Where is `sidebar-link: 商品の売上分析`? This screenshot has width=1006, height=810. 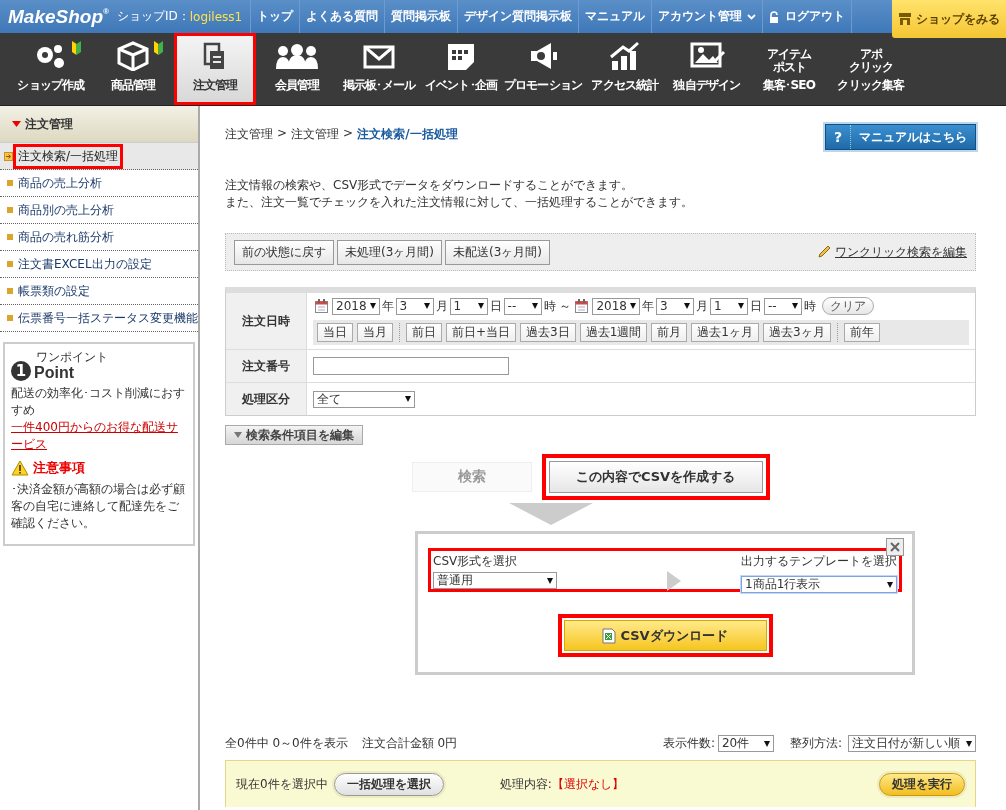
sidebar-link: 商品の売上分析 is located at coordinates (60, 183).